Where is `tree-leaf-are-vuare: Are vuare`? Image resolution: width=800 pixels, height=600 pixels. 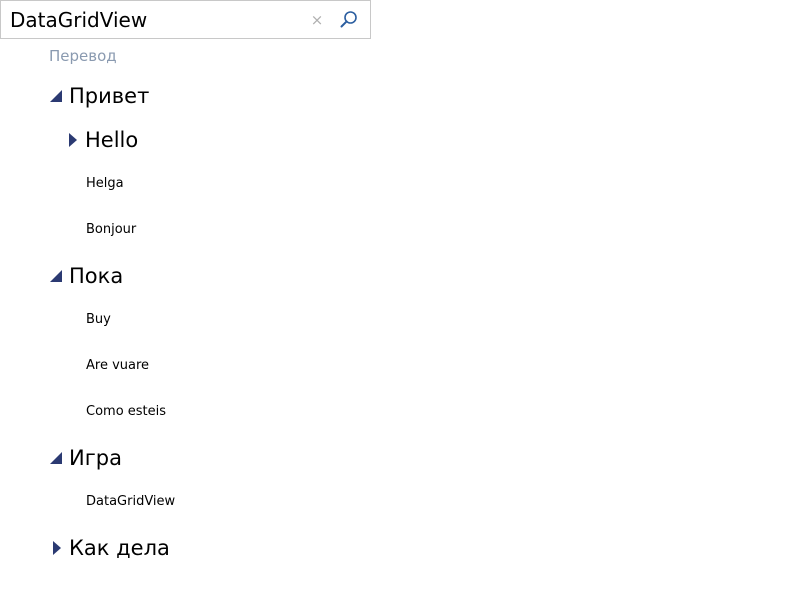 tree-leaf-are-vuare: Are vuare is located at coordinates (117, 366).